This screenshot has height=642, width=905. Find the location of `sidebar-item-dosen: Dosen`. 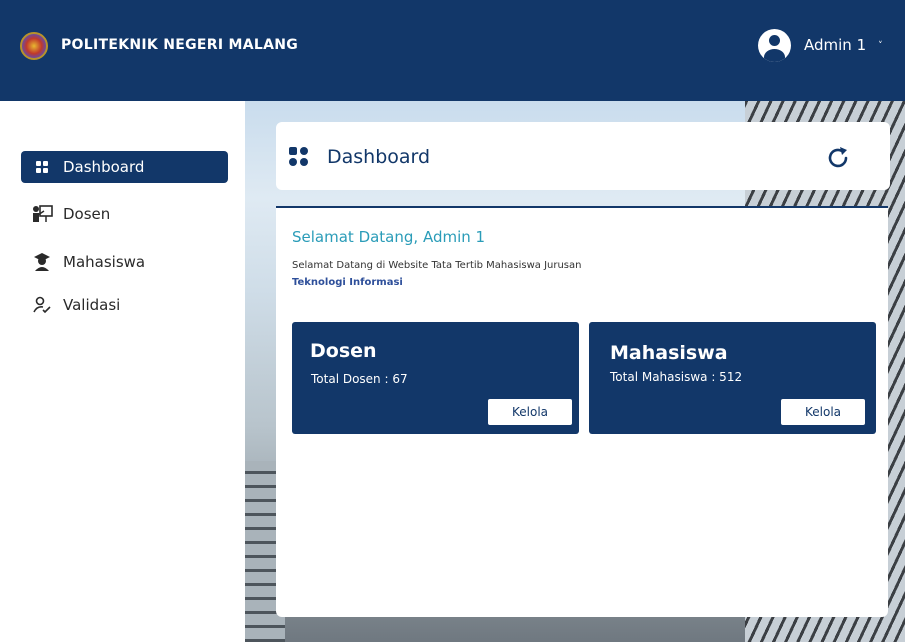

sidebar-item-dosen: Dosen is located at coordinates (124, 214).